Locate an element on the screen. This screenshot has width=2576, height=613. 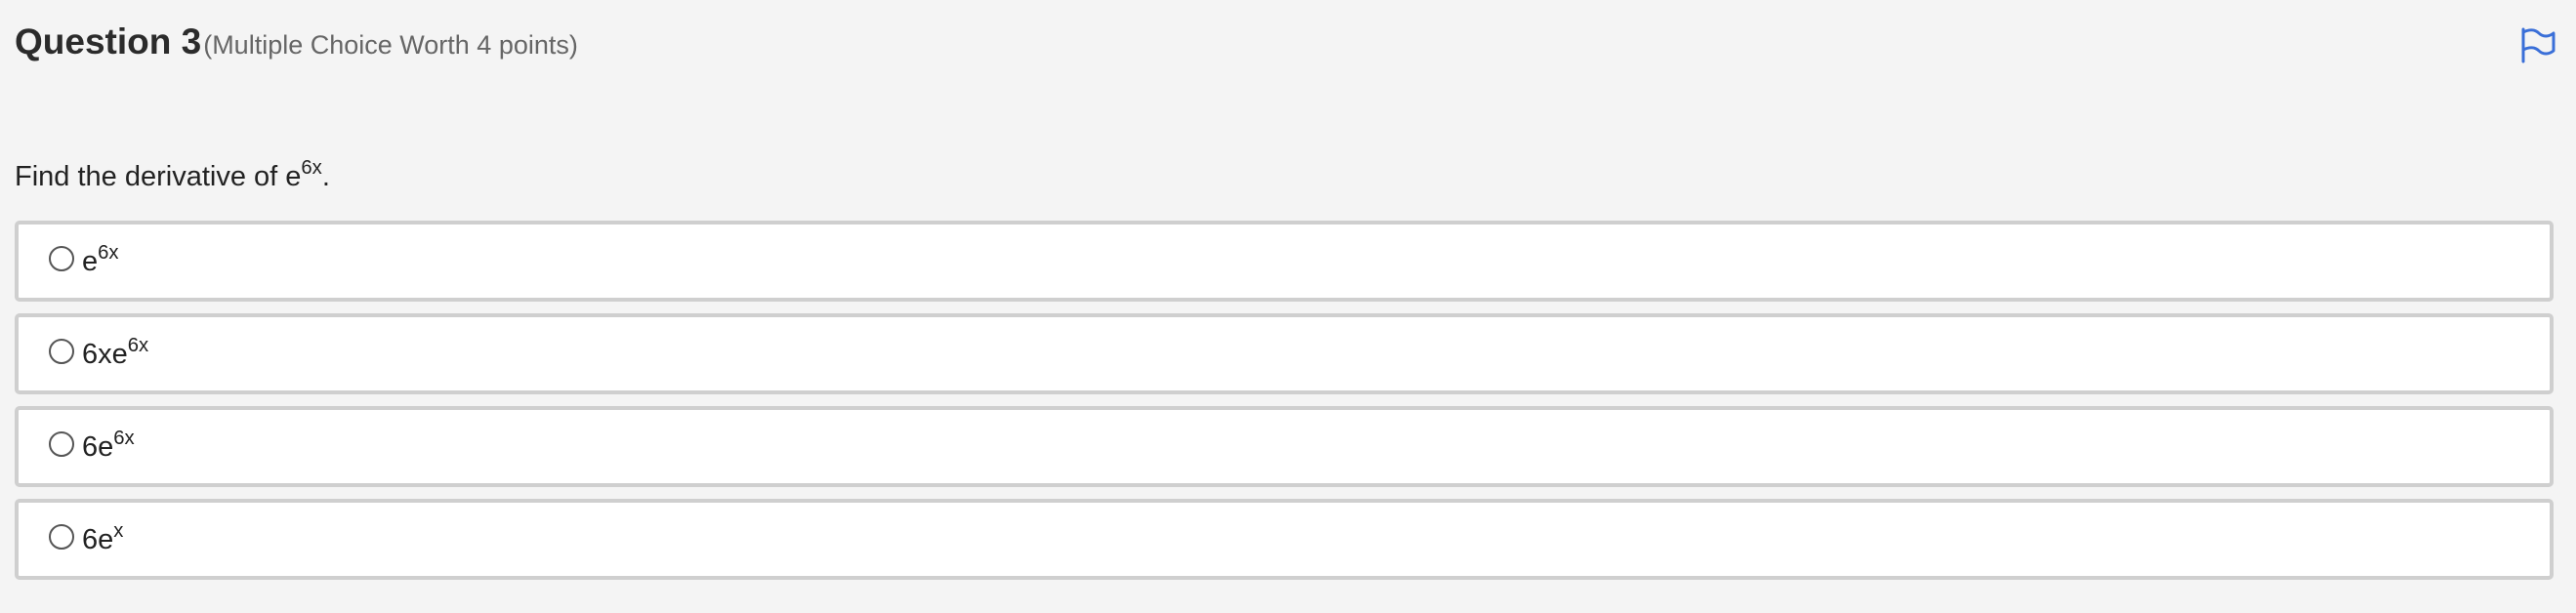
option-label: e6x is located at coordinates (101, 259).